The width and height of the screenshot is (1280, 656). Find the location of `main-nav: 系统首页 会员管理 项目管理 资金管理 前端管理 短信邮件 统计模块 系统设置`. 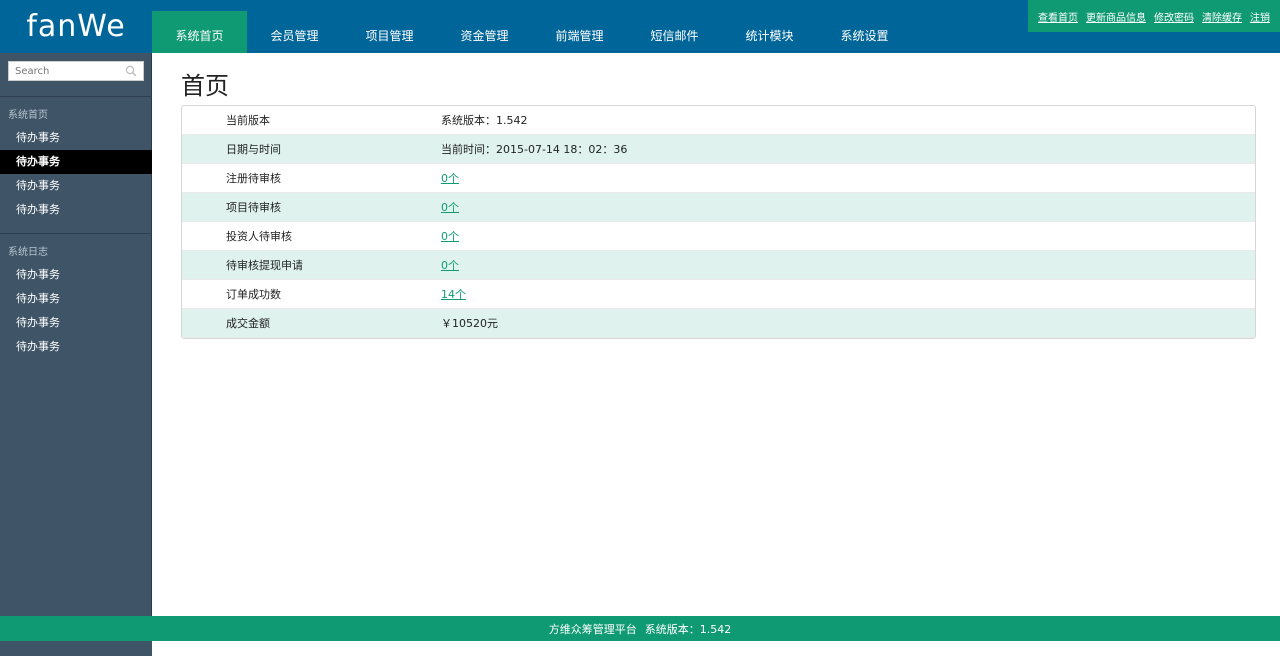

main-nav: 系统首页 会员管理 项目管理 资金管理 前端管理 短信邮件 统计模块 系统设置 is located at coordinates (532, 32).